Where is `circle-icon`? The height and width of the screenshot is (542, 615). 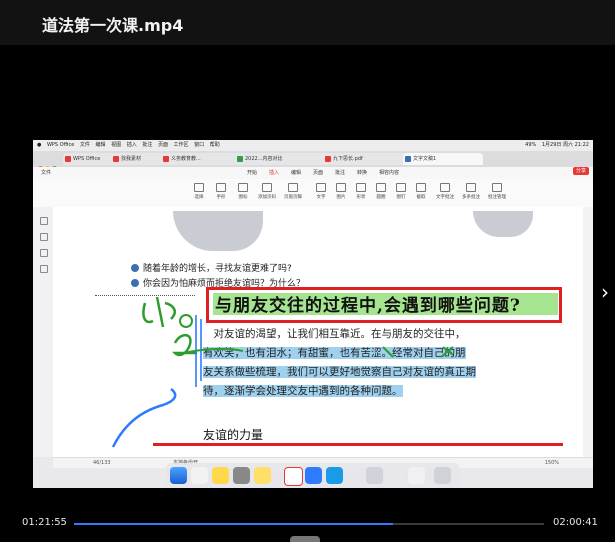 circle-icon is located at coordinates (381, 187).